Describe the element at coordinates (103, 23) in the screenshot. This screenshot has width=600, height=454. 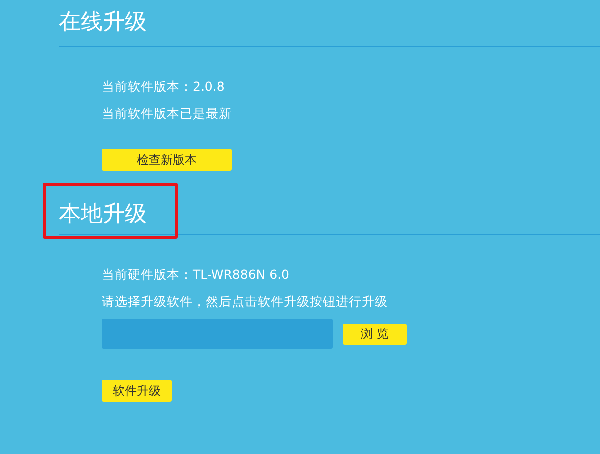
I see `section-title: 在线升级` at that location.